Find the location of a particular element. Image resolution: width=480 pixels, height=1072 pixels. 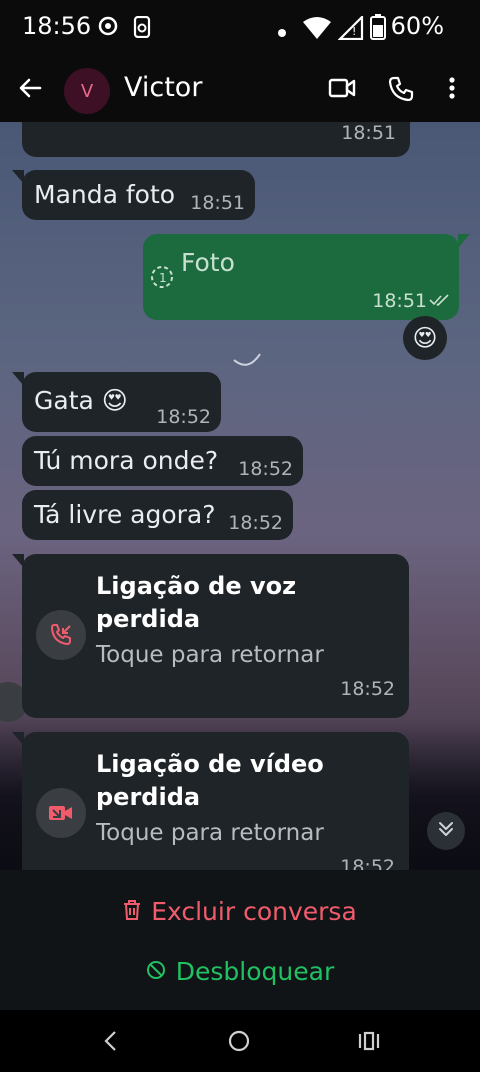

message-bubble-outgoing: 1 Foto 18:51 is located at coordinates (301, 277).